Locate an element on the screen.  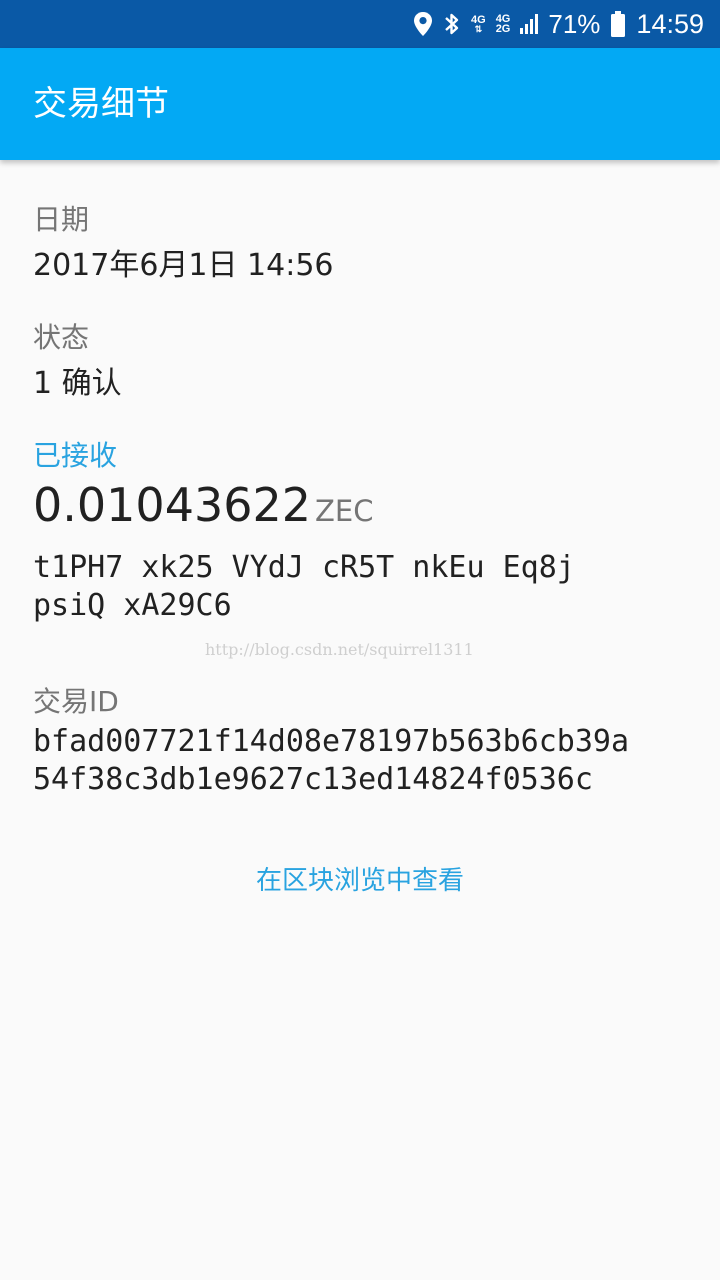
battery-percentage: 71% is located at coordinates (574, 23).